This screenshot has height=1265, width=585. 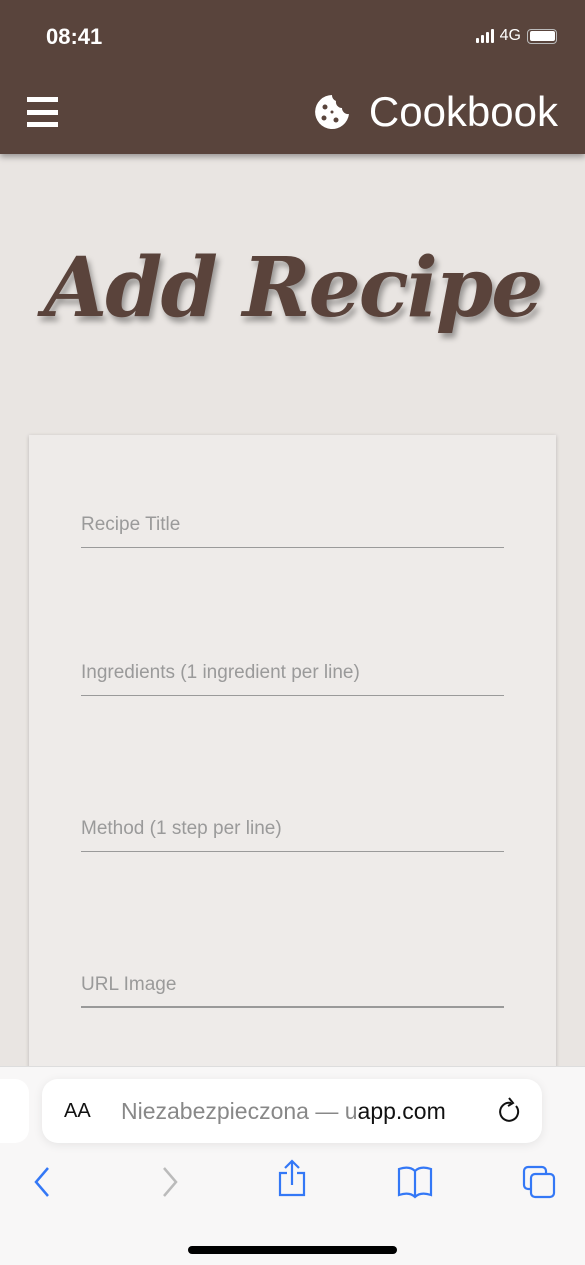 What do you see at coordinates (77, 1111) in the screenshot?
I see `text-size-button: AA` at bounding box center [77, 1111].